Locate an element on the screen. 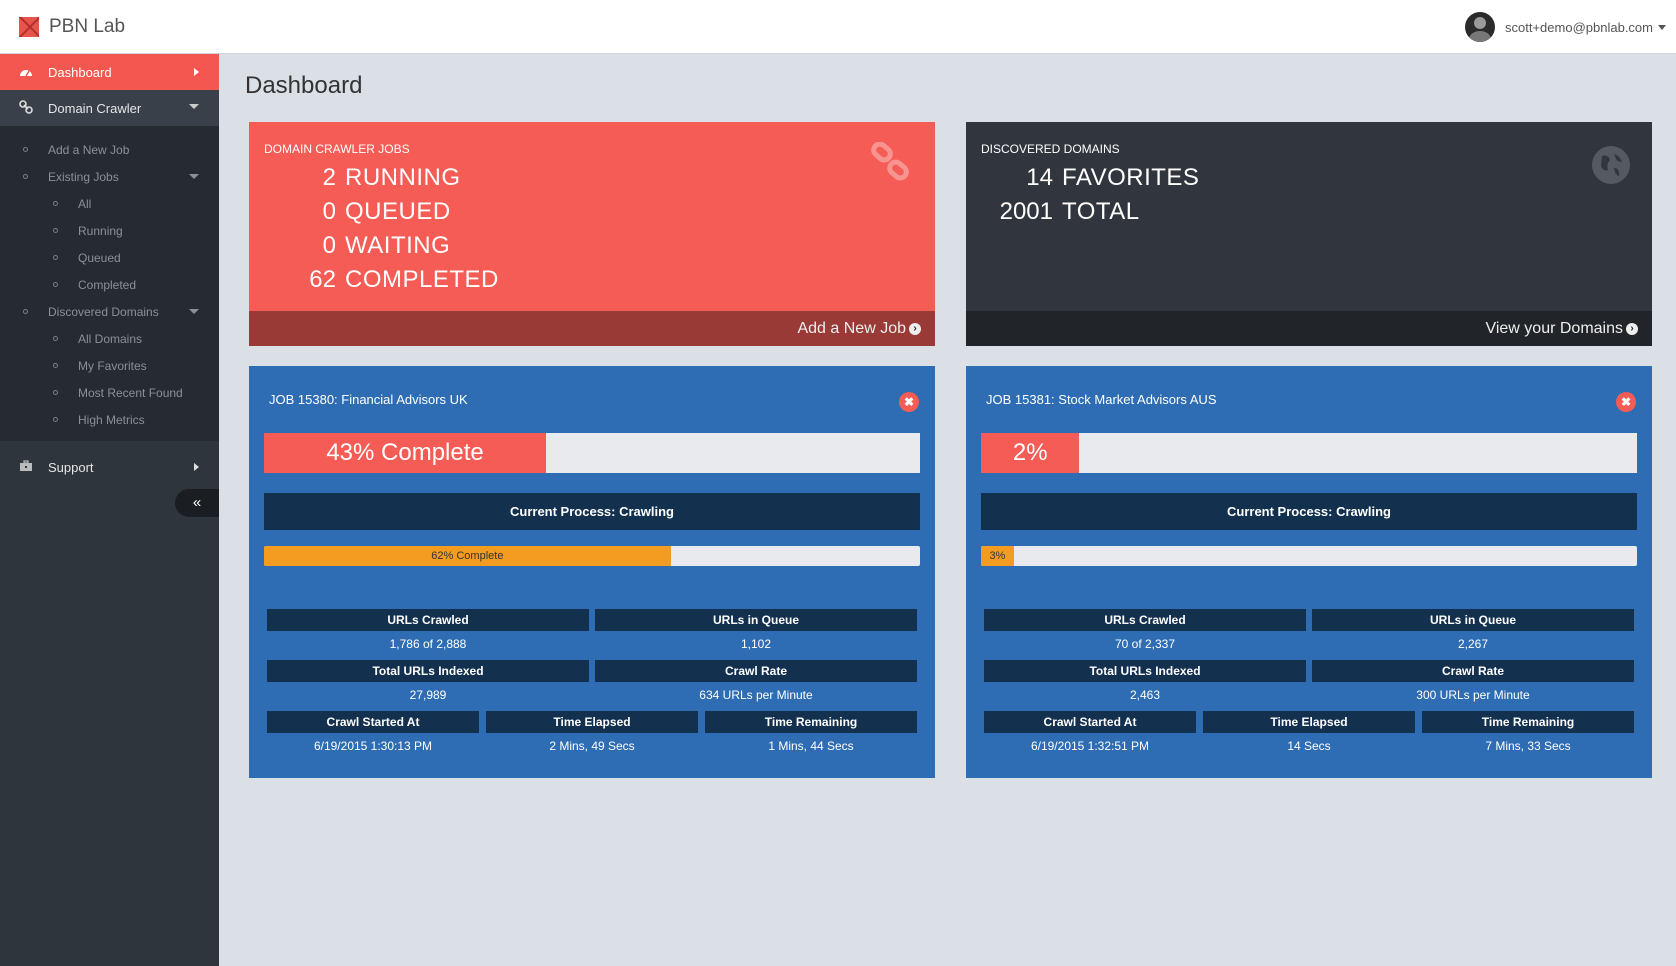  dashboard-icon is located at coordinates (26, 72).